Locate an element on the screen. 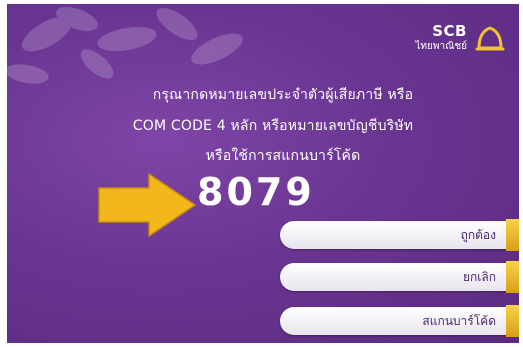  instruction-line-3: หรือใช้การสแกนบาร์โค้ด is located at coordinates (283, 156).